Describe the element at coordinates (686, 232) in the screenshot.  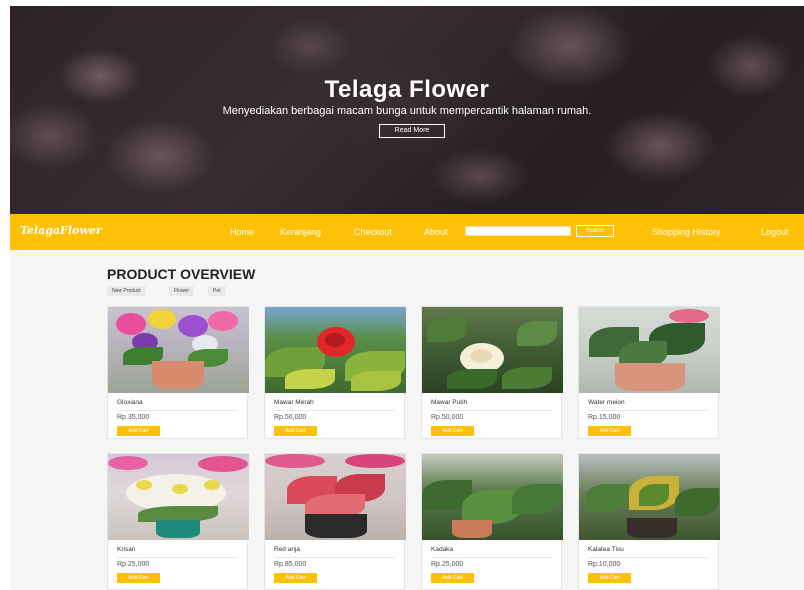
I see `nav-shopping-history: Shopping History` at that location.